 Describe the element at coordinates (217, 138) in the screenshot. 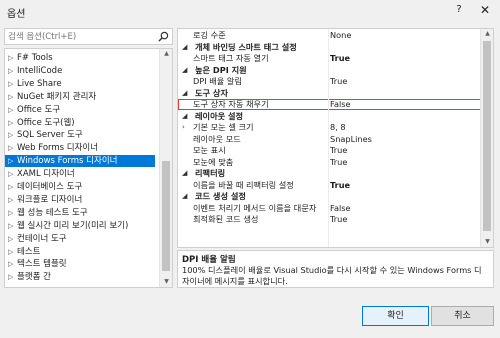

I see `property-name: 레이아웃 모드` at that location.